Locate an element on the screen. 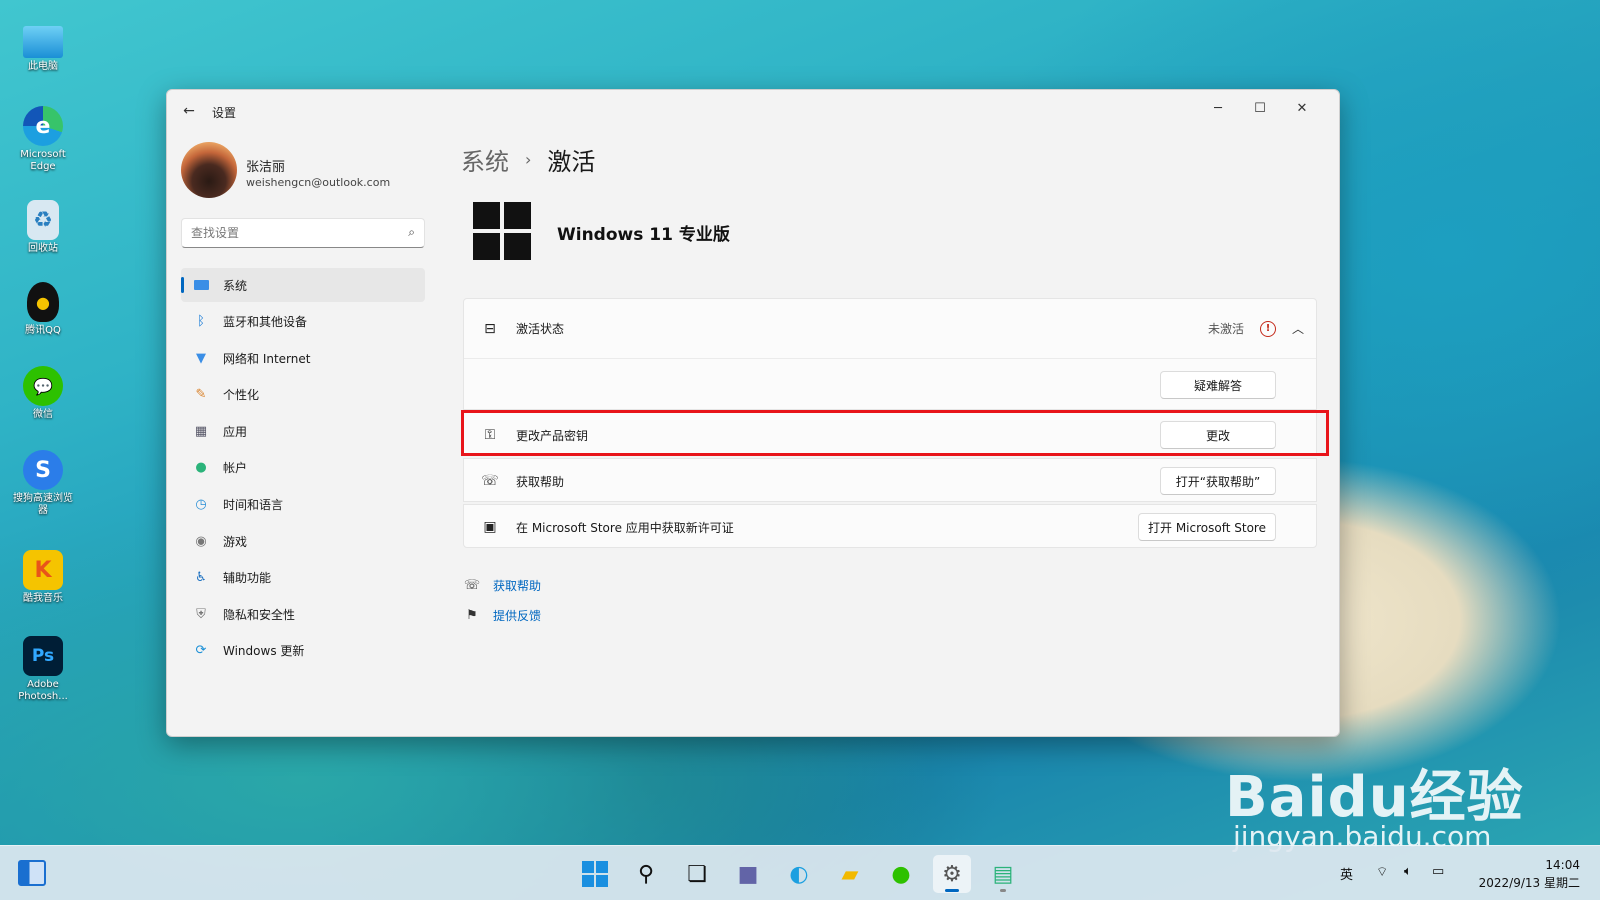  desktop-icon-wechat: 💬 微信 is located at coordinates (43, 393).